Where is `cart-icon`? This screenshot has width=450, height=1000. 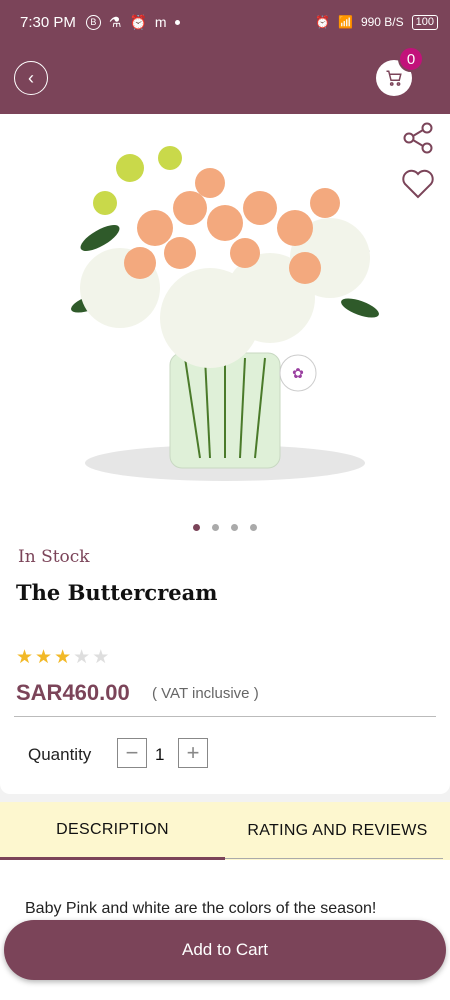
cart-icon is located at coordinates (394, 78).